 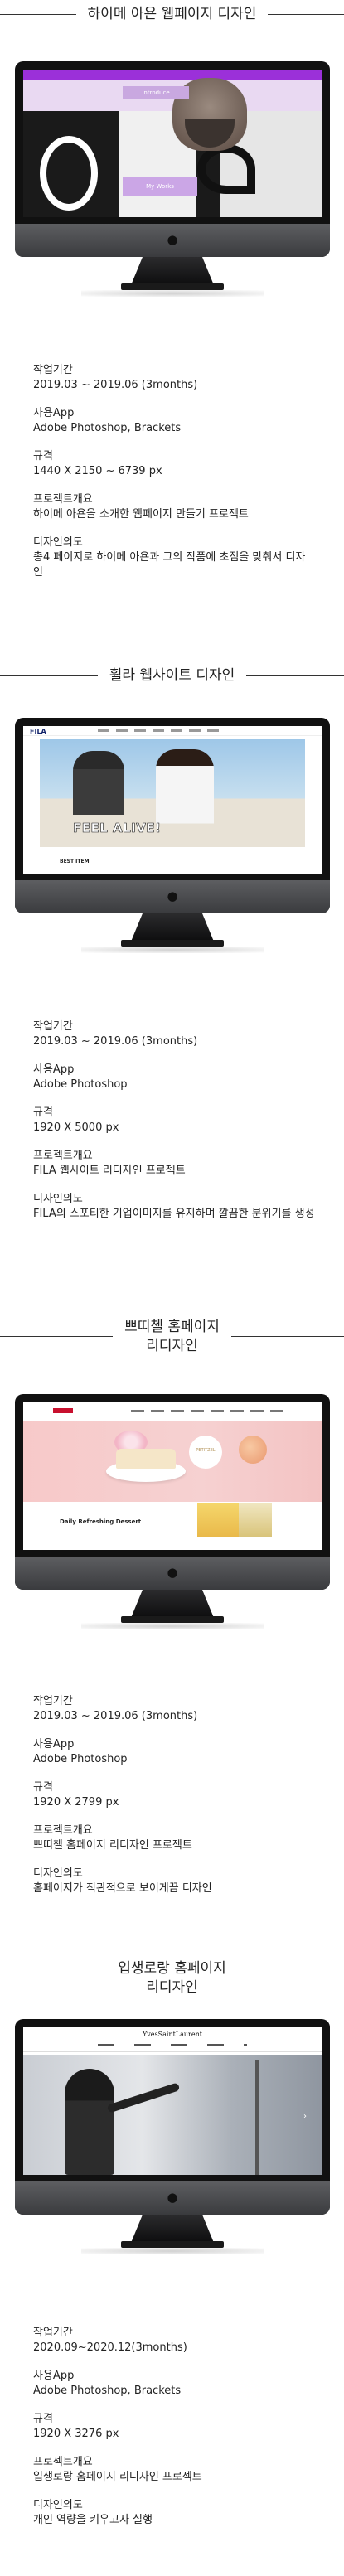 I want to click on detail-intent: 디자인의도 홈페이지가 직관적으로 보이게끔 디자인, so click(x=122, y=1881).